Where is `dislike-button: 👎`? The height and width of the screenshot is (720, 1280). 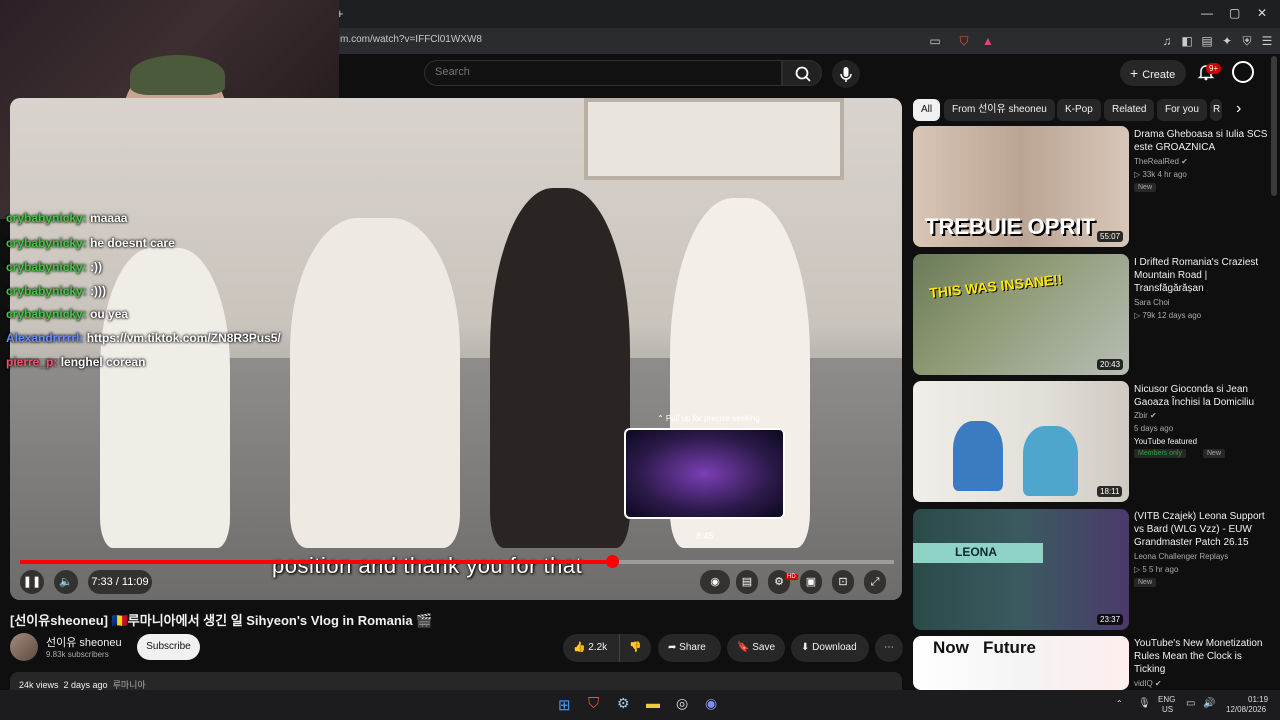
dislike-button: 👎 is located at coordinates (635, 648).